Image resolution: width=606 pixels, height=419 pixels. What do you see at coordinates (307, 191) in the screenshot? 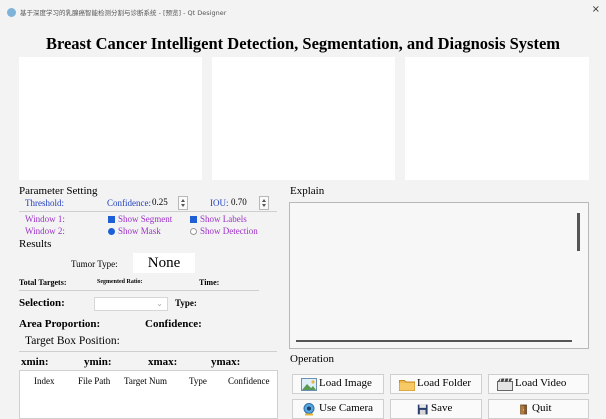
I see `explain-title: Explain` at bounding box center [307, 191].